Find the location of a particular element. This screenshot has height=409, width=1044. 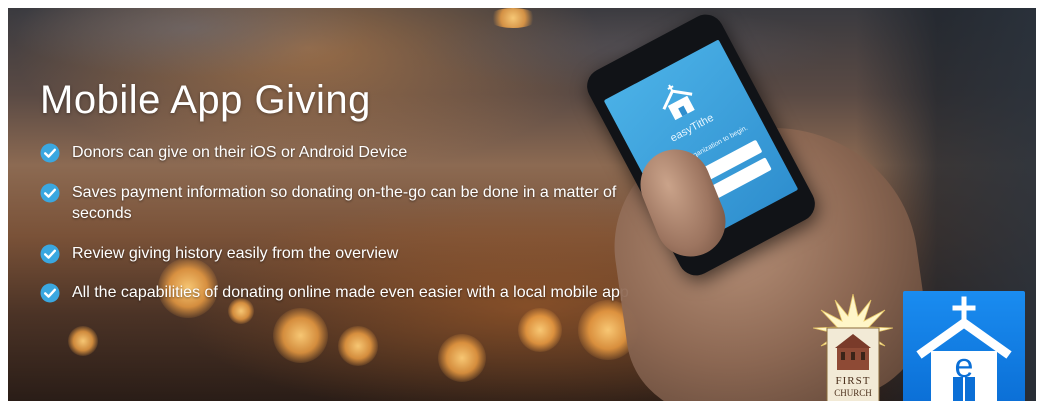

app-icon-letter: e is located at coordinates (964, 366).